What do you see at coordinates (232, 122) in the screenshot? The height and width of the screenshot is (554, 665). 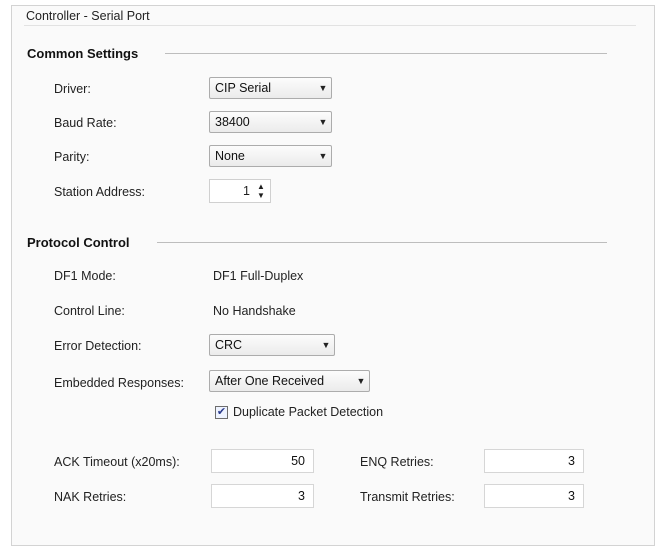 I see `baud-rate-value: 38400` at bounding box center [232, 122].